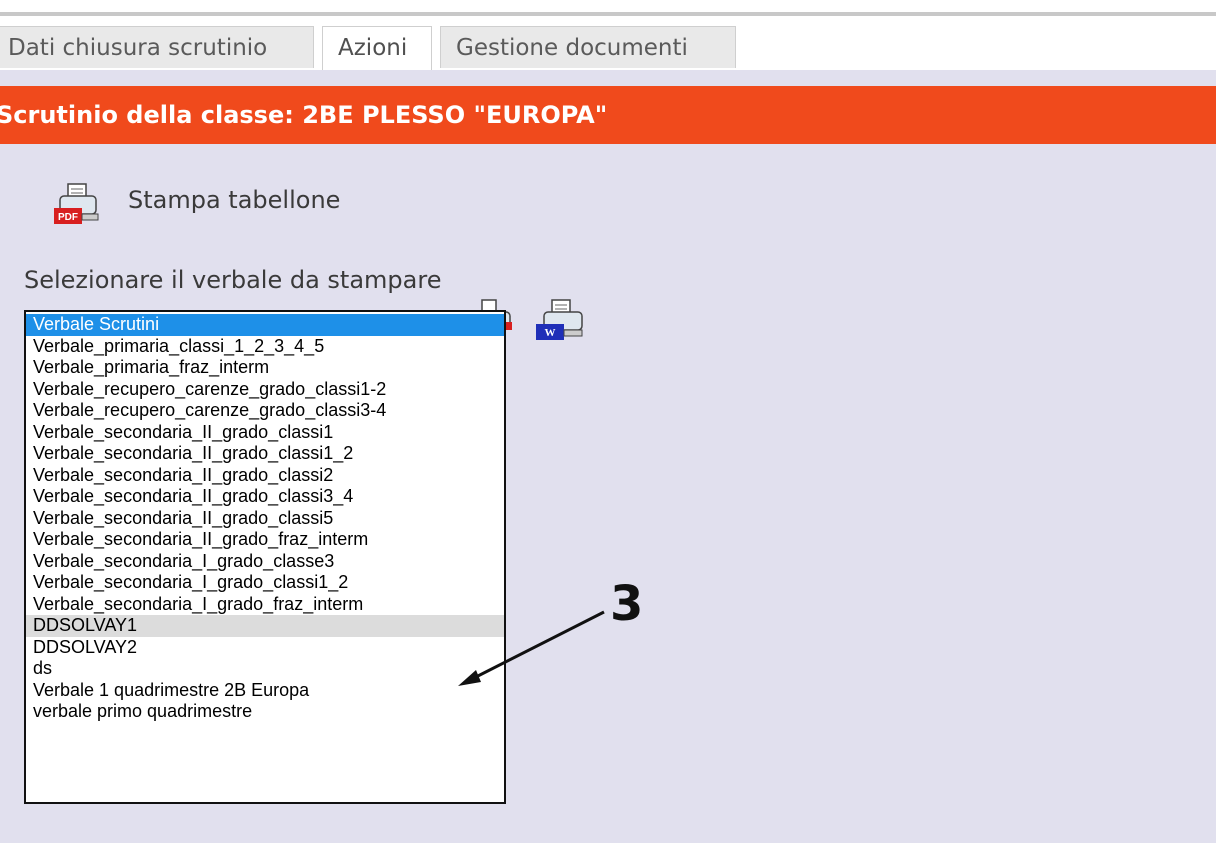 The height and width of the screenshot is (843, 1216). Describe the element at coordinates (627, 604) in the screenshot. I see `annotation-number: 3` at that location.